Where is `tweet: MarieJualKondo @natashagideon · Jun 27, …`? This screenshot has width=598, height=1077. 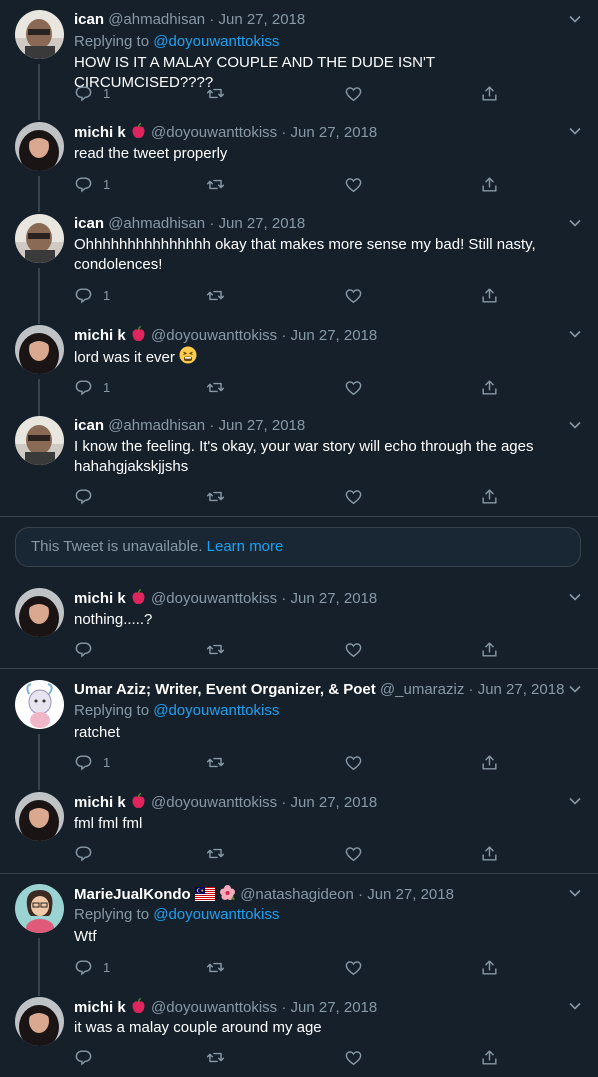
tweet: MarieJualKondo @natashagideon · Jun 27, … is located at coordinates (299, 940).